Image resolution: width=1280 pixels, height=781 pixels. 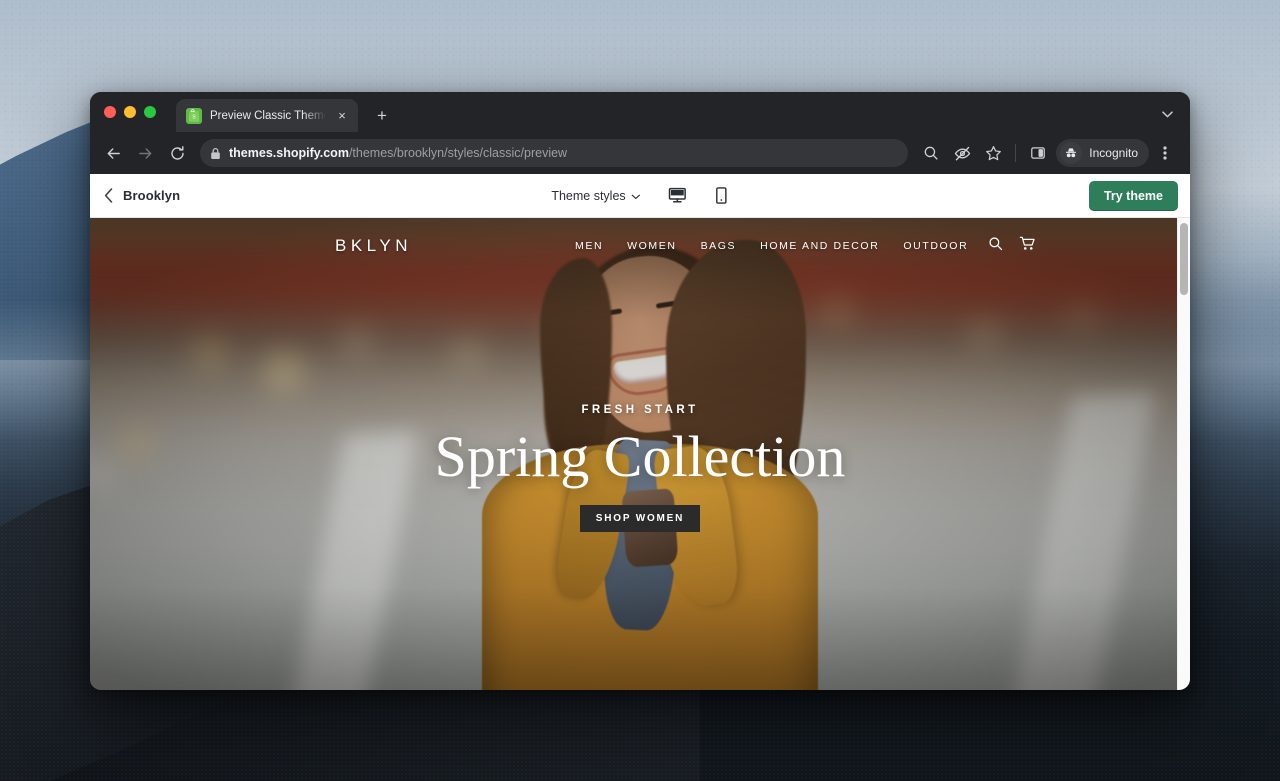 I want to click on browser-tab: S Preview Classic Theme - Brooklyn ×, so click(x=267, y=115).